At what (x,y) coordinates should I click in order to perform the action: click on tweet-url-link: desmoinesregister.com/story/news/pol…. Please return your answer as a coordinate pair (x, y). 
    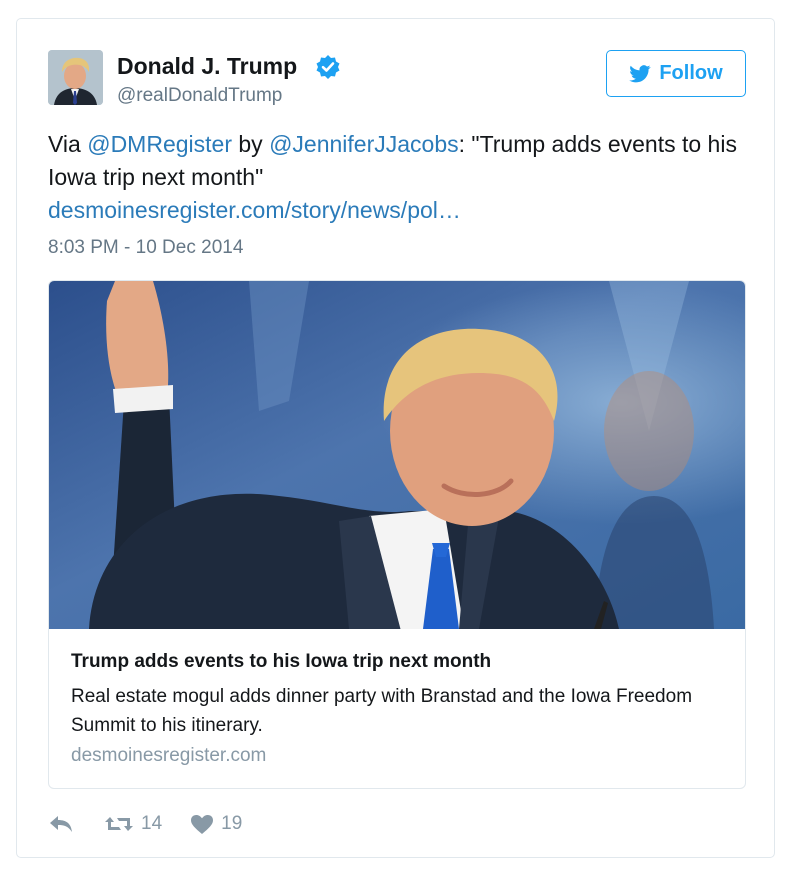
    Looking at the image, I should click on (254, 210).